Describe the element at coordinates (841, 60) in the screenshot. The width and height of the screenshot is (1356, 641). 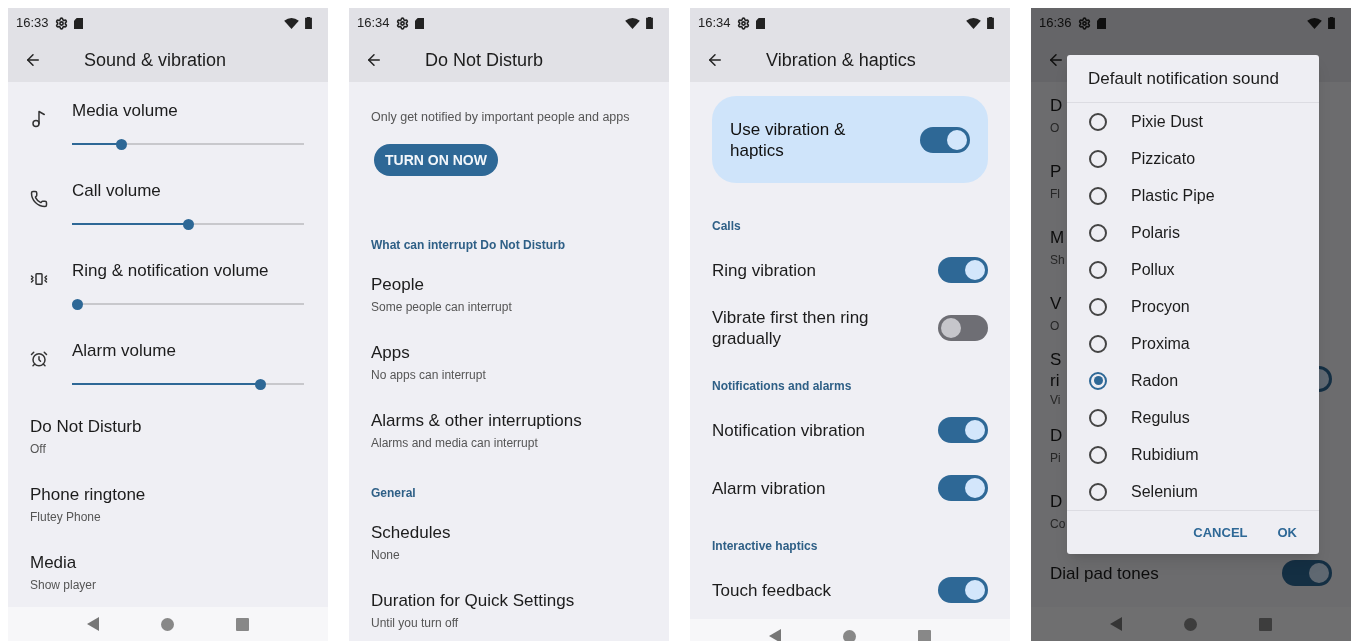
I see `screen-title: Vibration & haptics` at that location.